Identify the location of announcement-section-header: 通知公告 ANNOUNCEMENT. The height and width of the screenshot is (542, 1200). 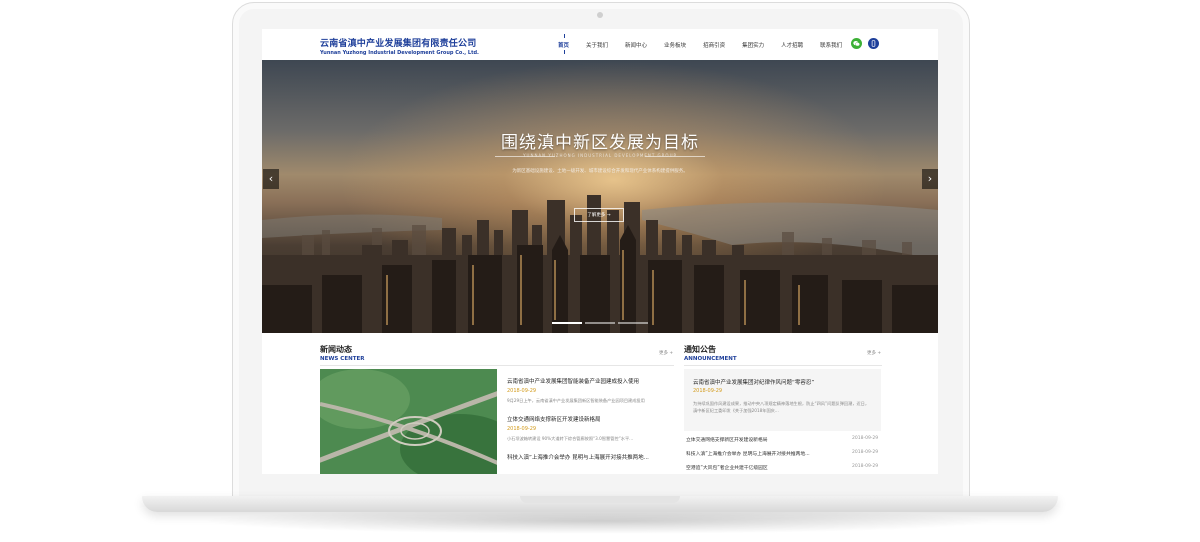
(710, 353).